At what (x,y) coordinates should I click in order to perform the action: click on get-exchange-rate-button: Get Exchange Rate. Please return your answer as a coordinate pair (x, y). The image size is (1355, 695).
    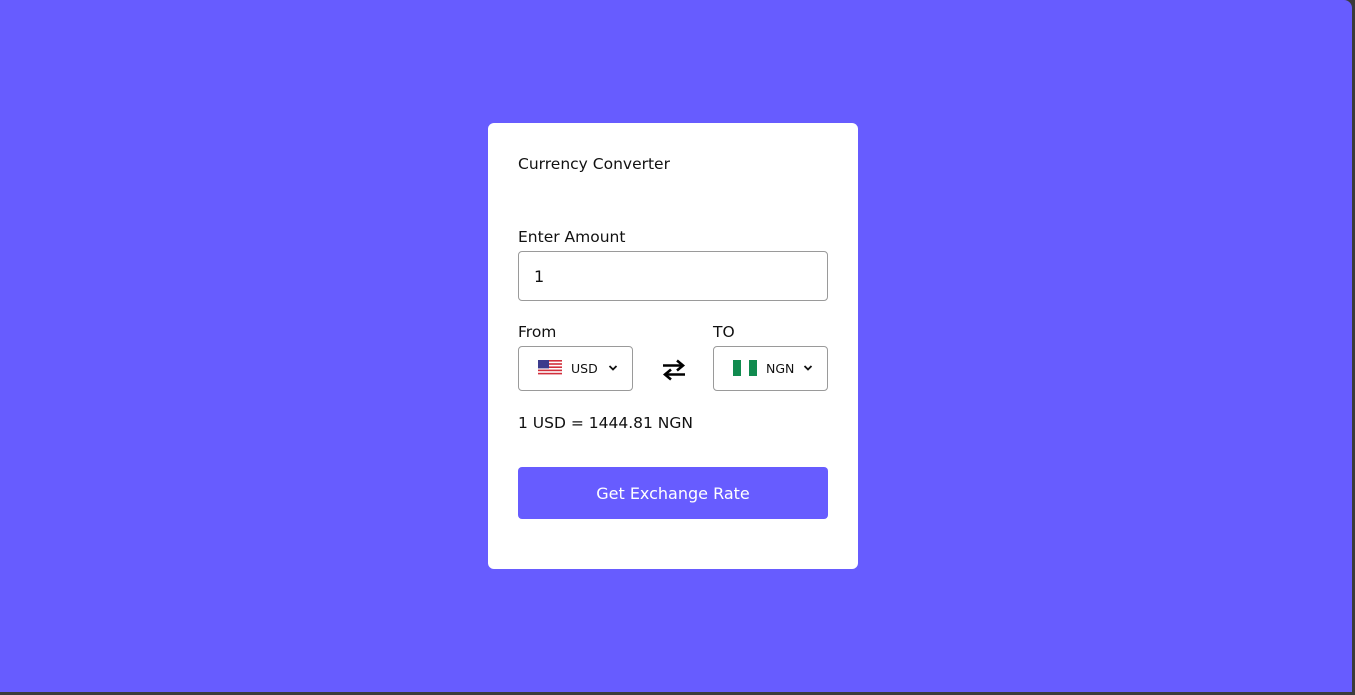
    Looking at the image, I should click on (673, 493).